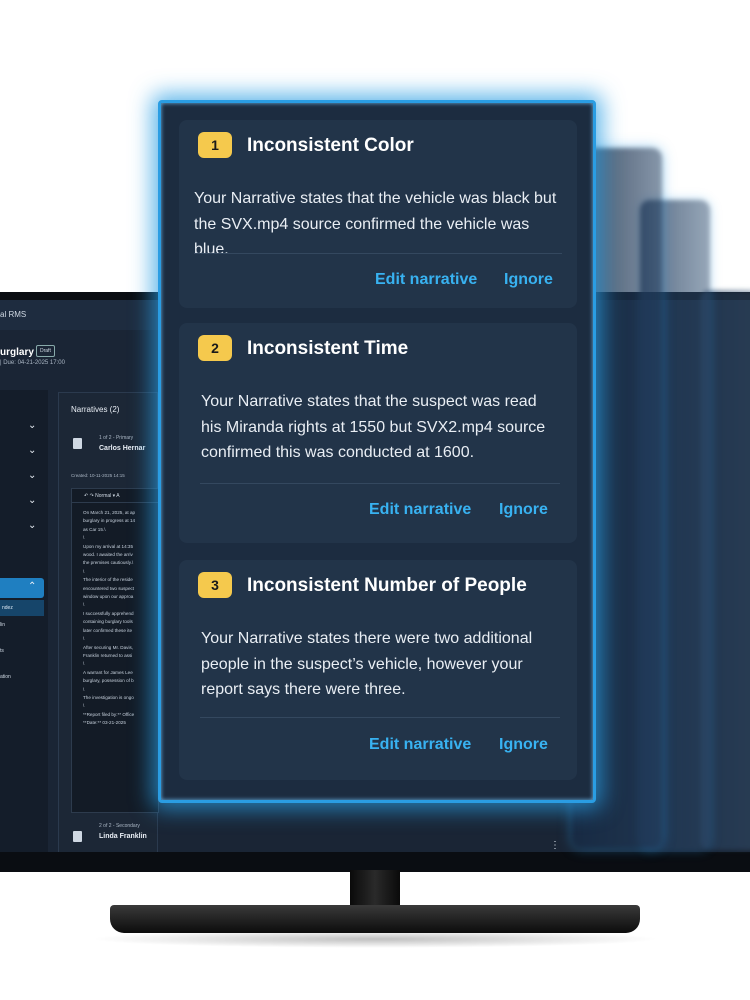 This screenshot has height=1000, width=750. Describe the element at coordinates (32, 363) in the screenshot. I see `due-date: | Due: 04-21-2025 17:00` at that location.